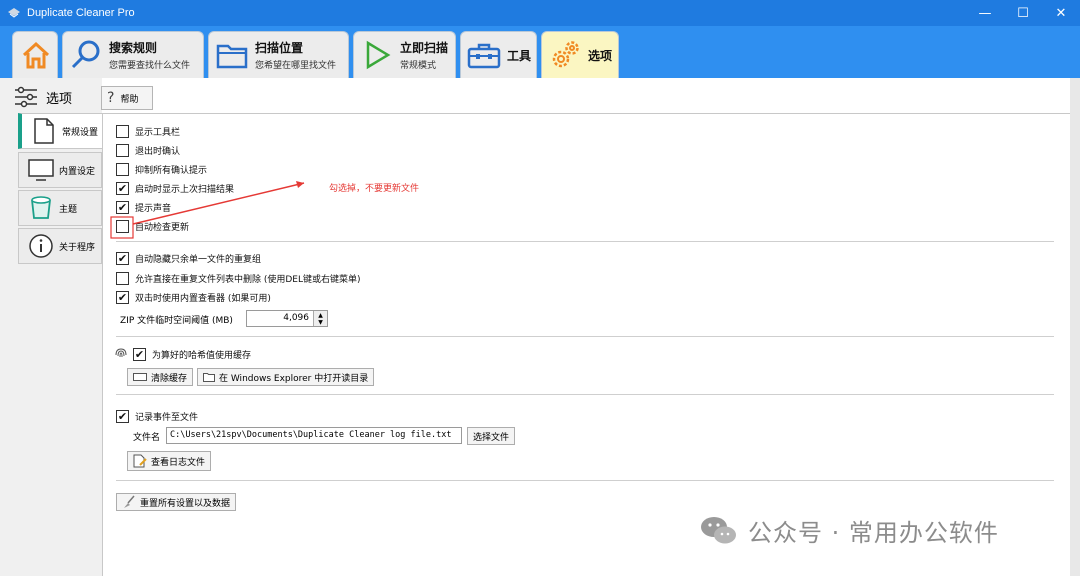 This screenshot has height=576, width=1080. I want to click on setting-auto-hide-groups: ✔ 自动隐藏只余单一文件的重复组, so click(188, 258).